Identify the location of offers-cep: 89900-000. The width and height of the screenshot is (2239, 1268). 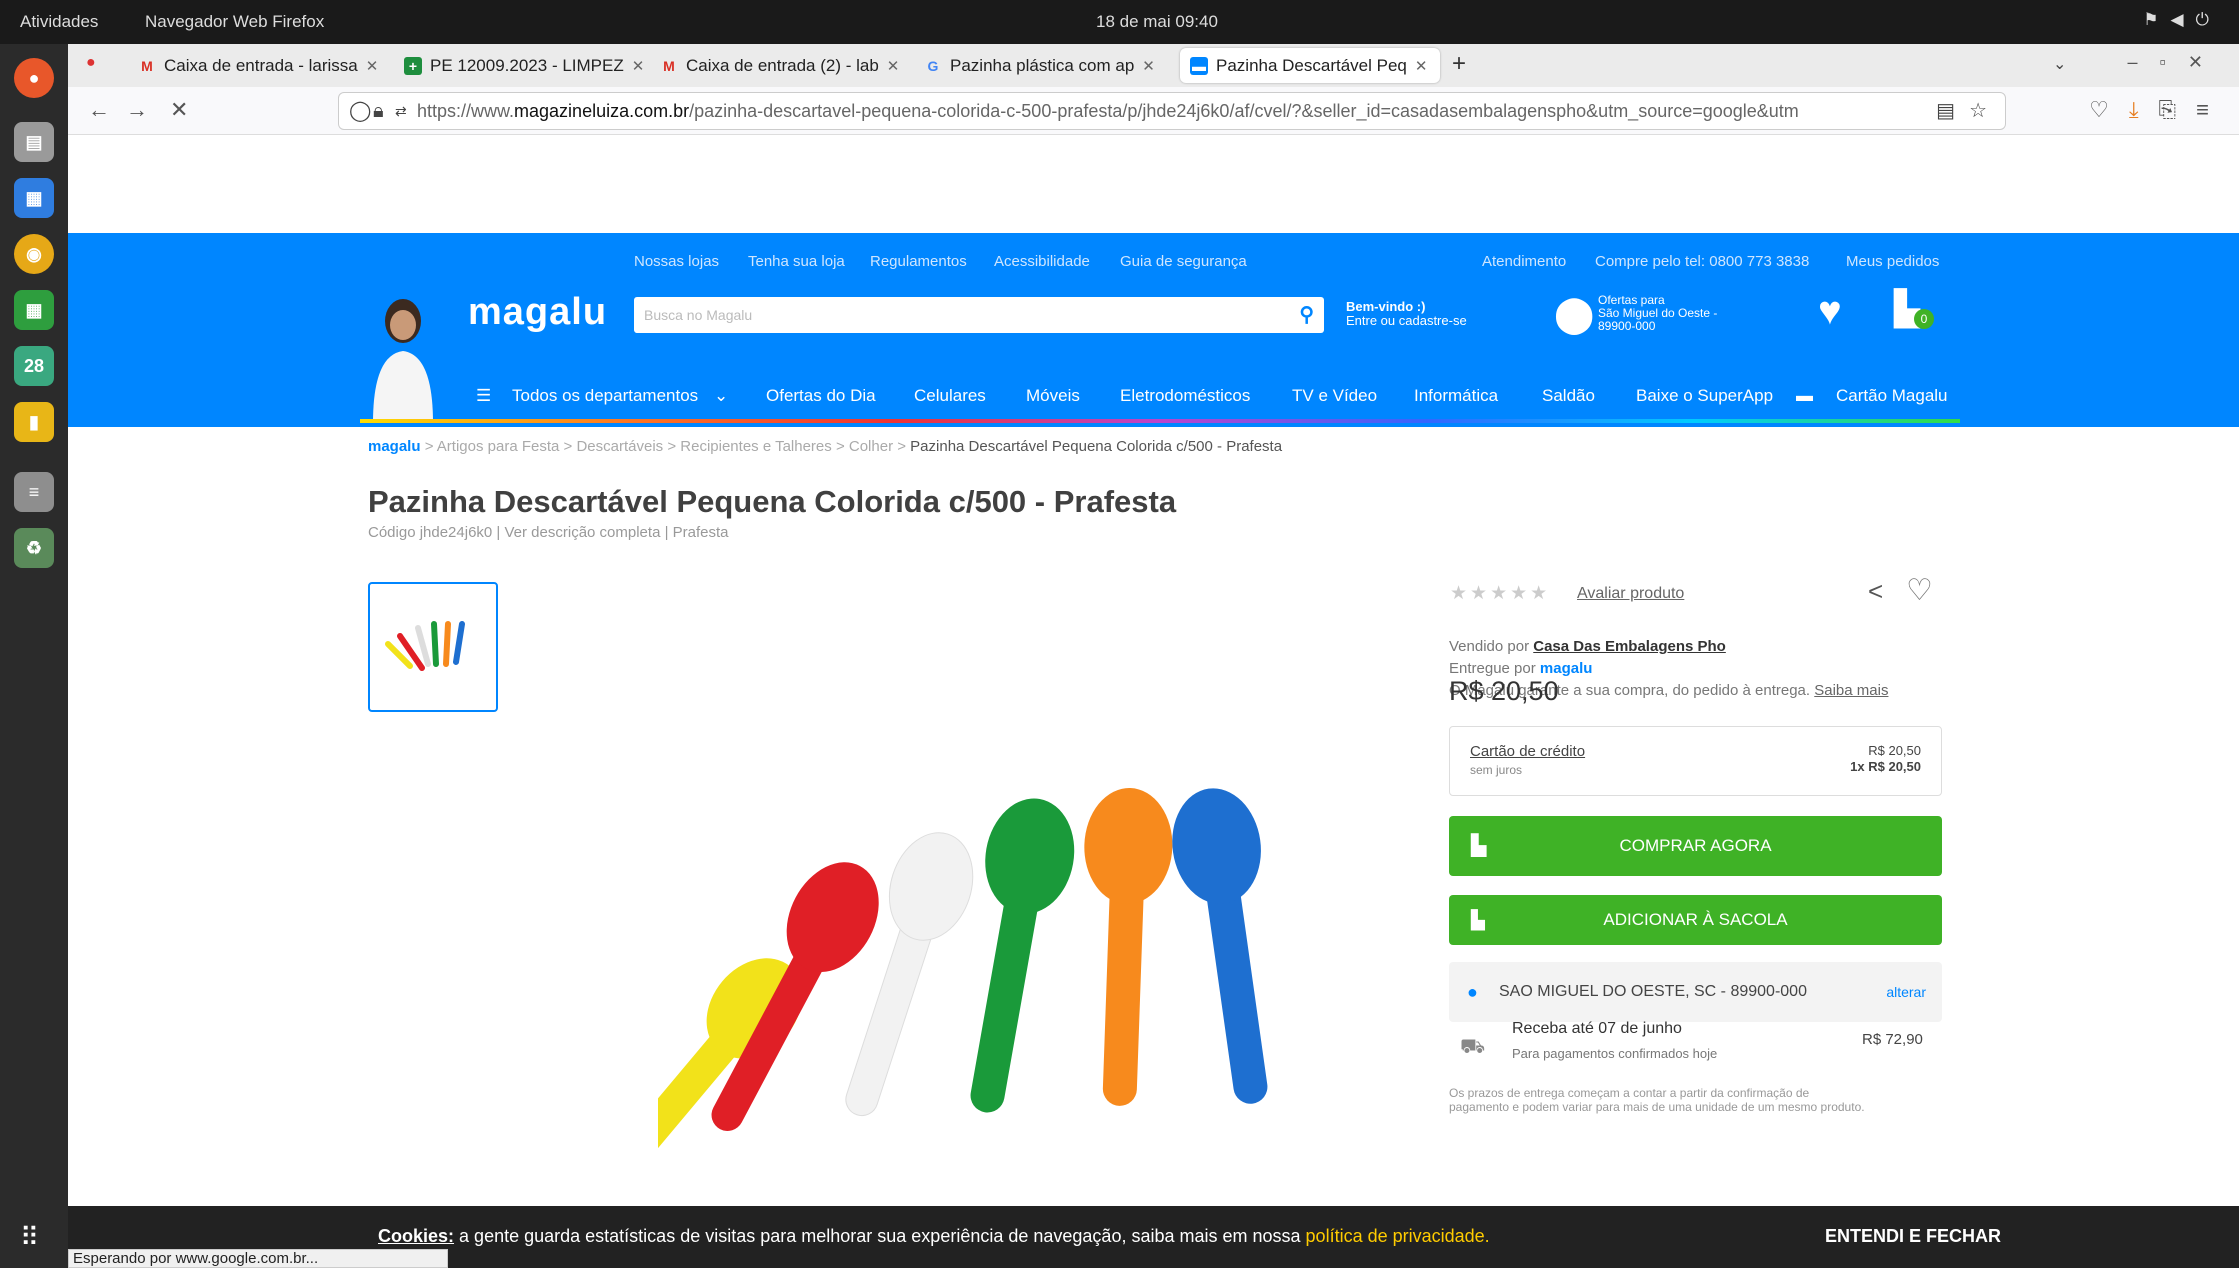
(1626, 326).